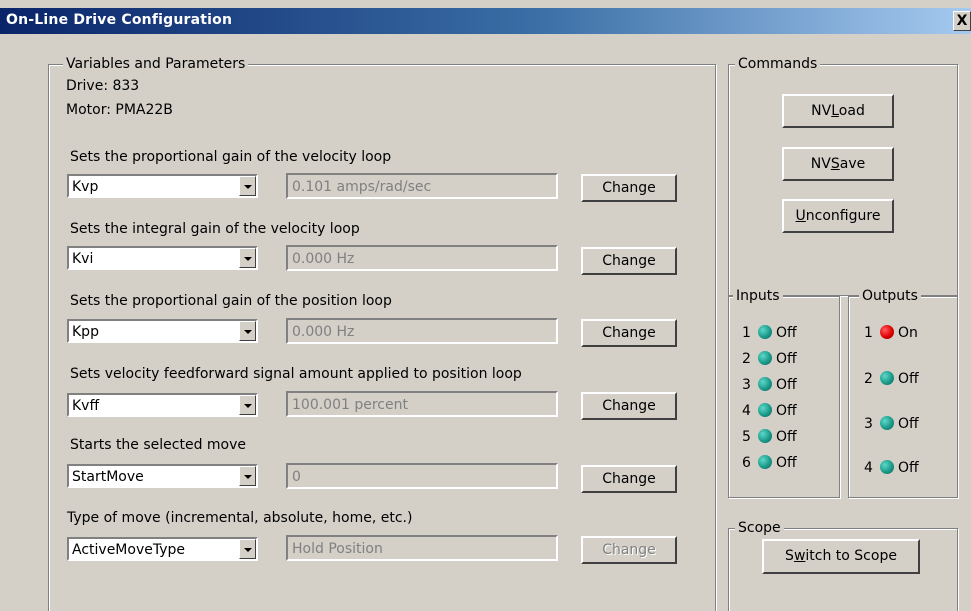  I want to click on output-indicator: 4 Off, so click(891, 468).